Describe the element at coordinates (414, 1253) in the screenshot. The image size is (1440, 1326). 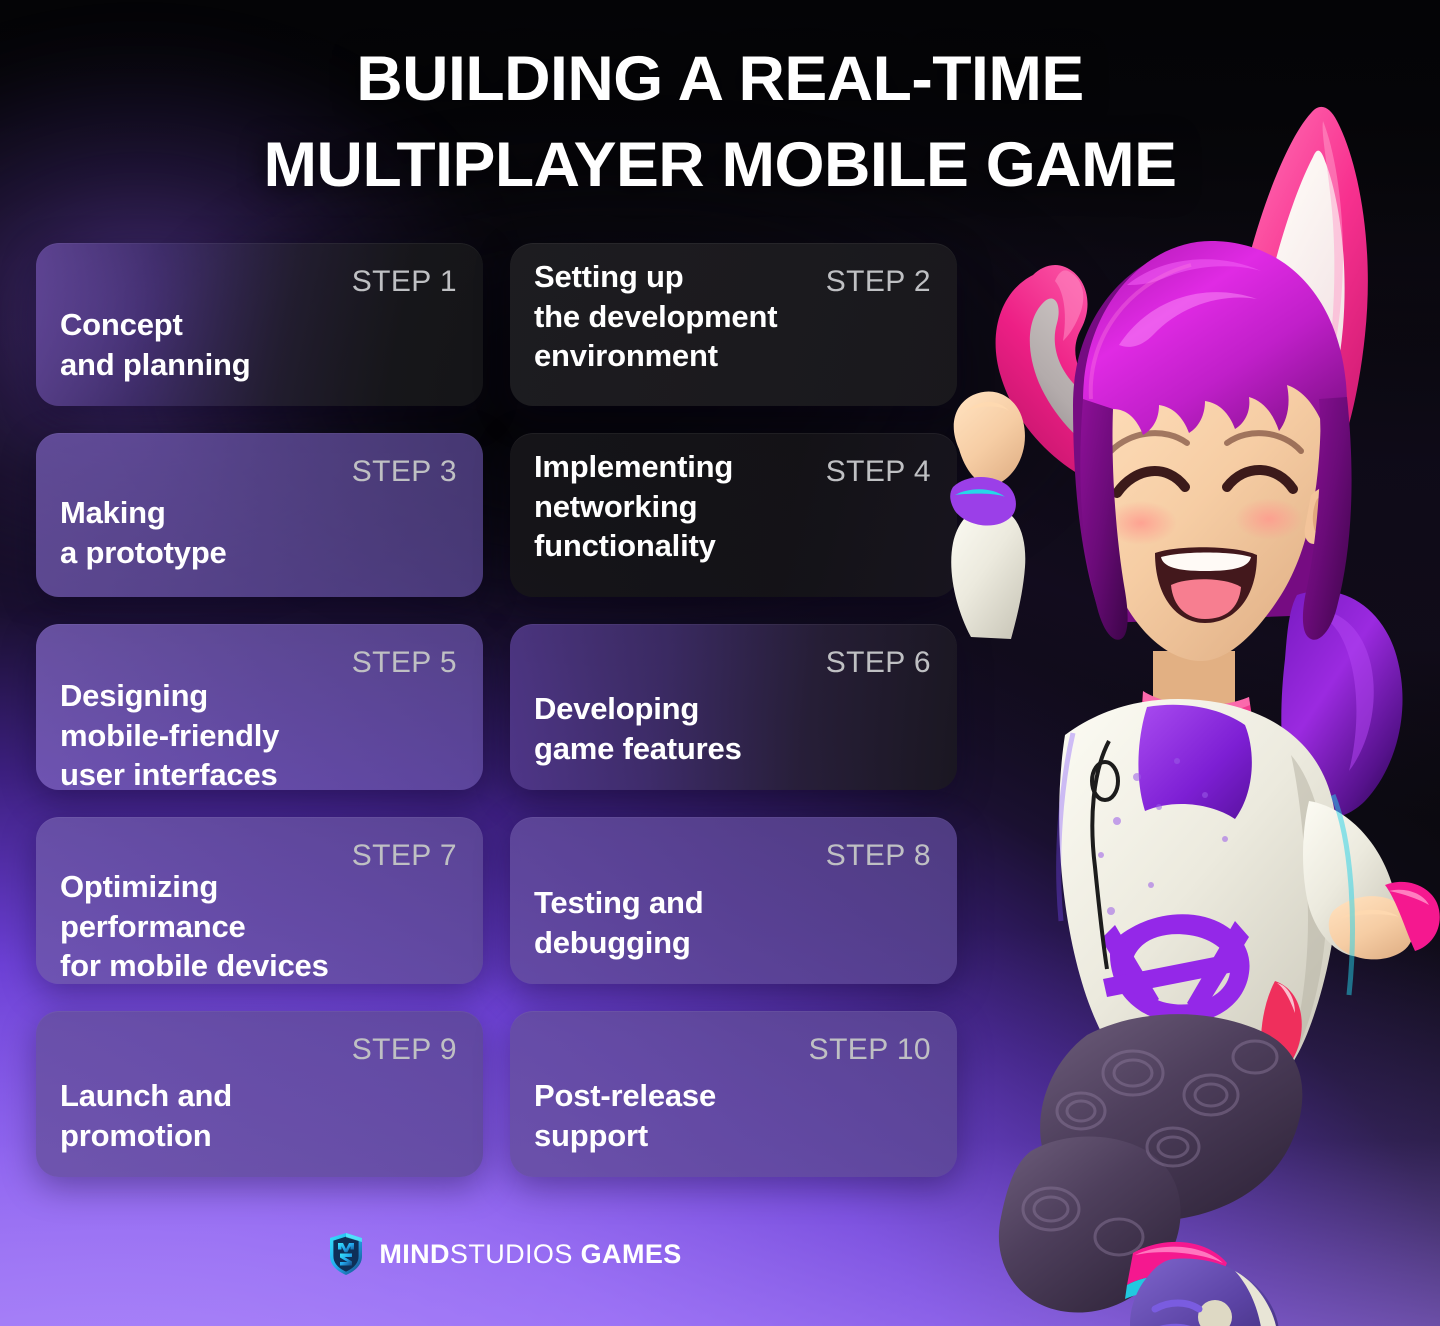
I see `brand-mind: MIND` at that location.